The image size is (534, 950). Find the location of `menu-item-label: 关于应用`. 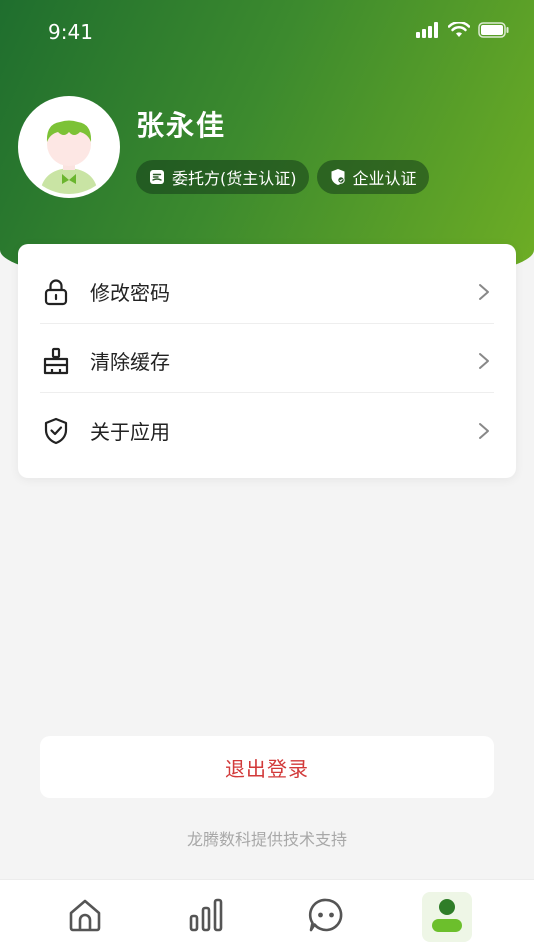

menu-item-label: 关于应用 is located at coordinates (130, 432).